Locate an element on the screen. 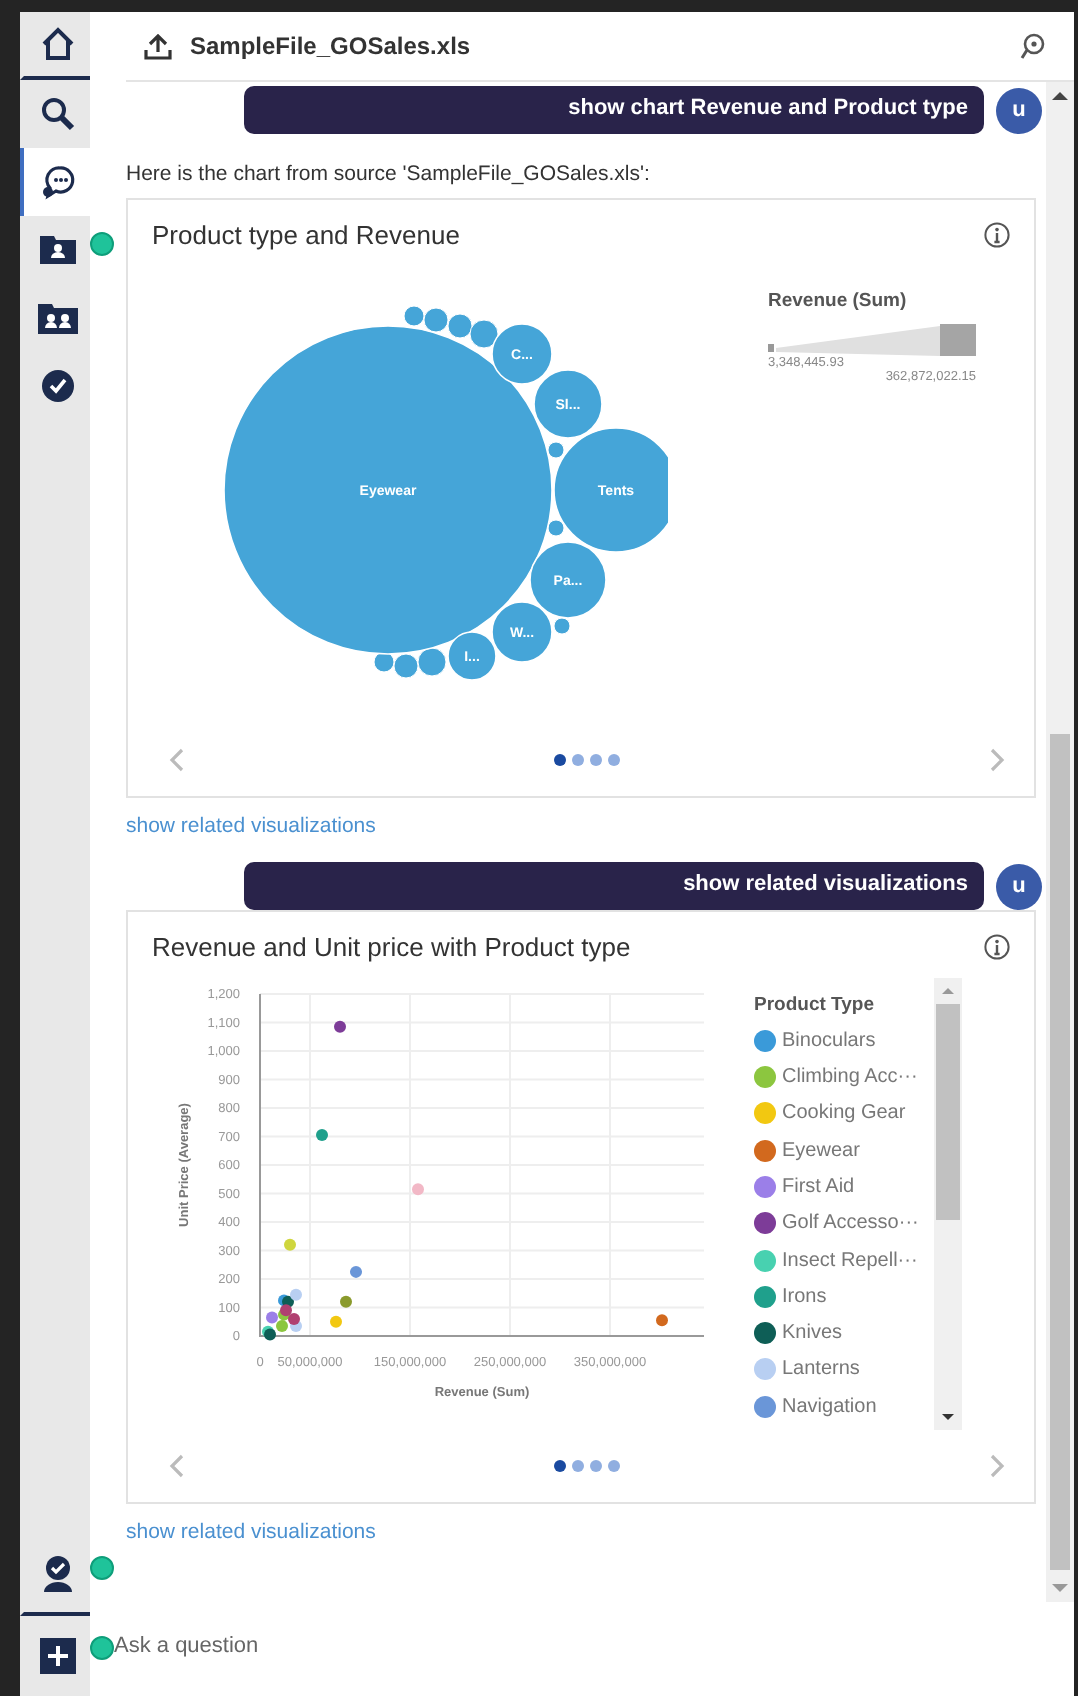 This screenshot has width=1078, height=1696. search-icon is located at coordinates (57, 114).